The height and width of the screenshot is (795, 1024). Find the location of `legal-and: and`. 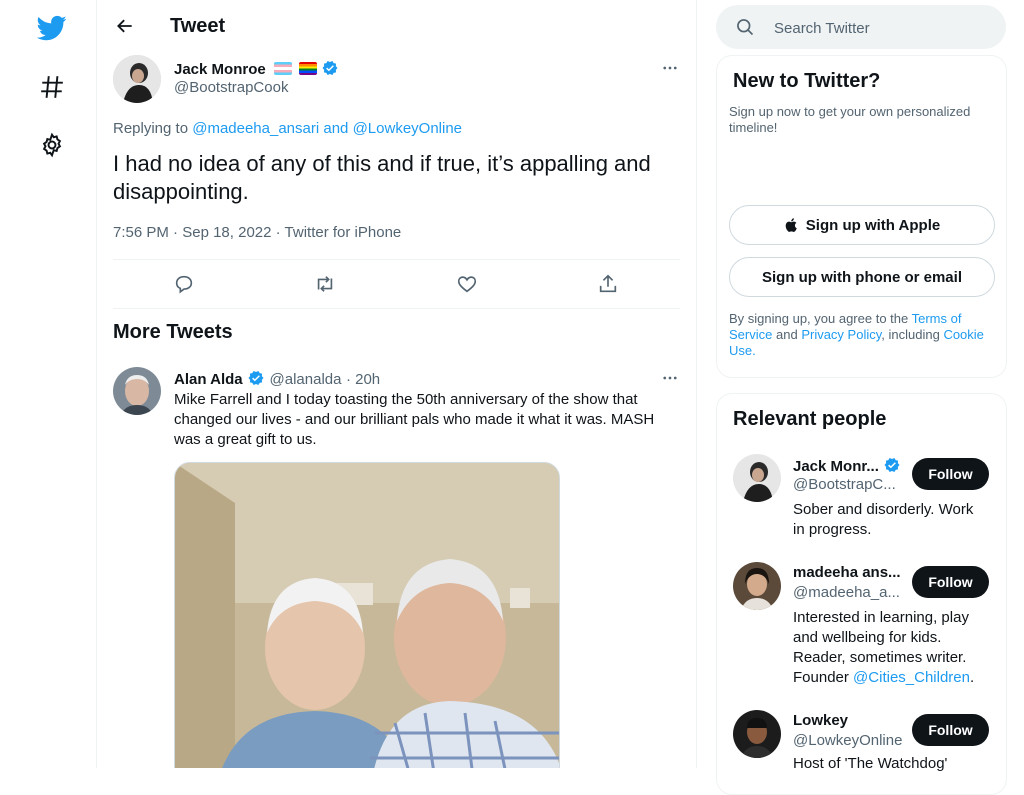

legal-and: and is located at coordinates (786, 334).